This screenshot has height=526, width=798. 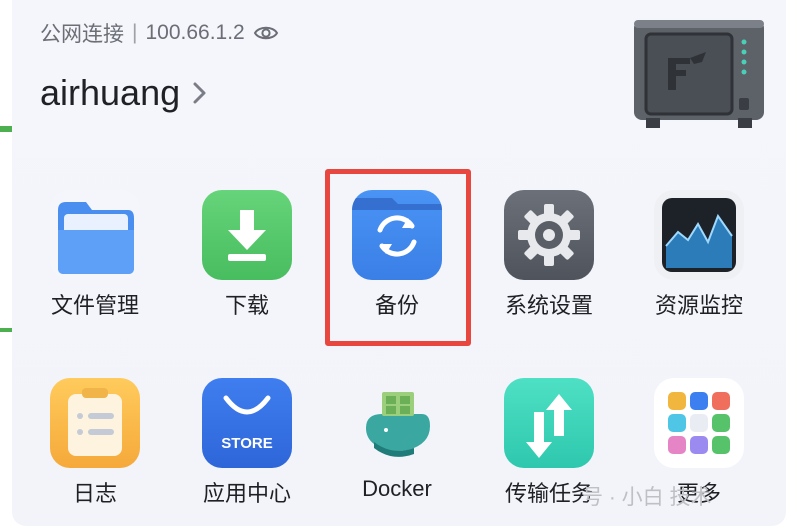 I want to click on chevron-right-icon, so click(x=199, y=93).